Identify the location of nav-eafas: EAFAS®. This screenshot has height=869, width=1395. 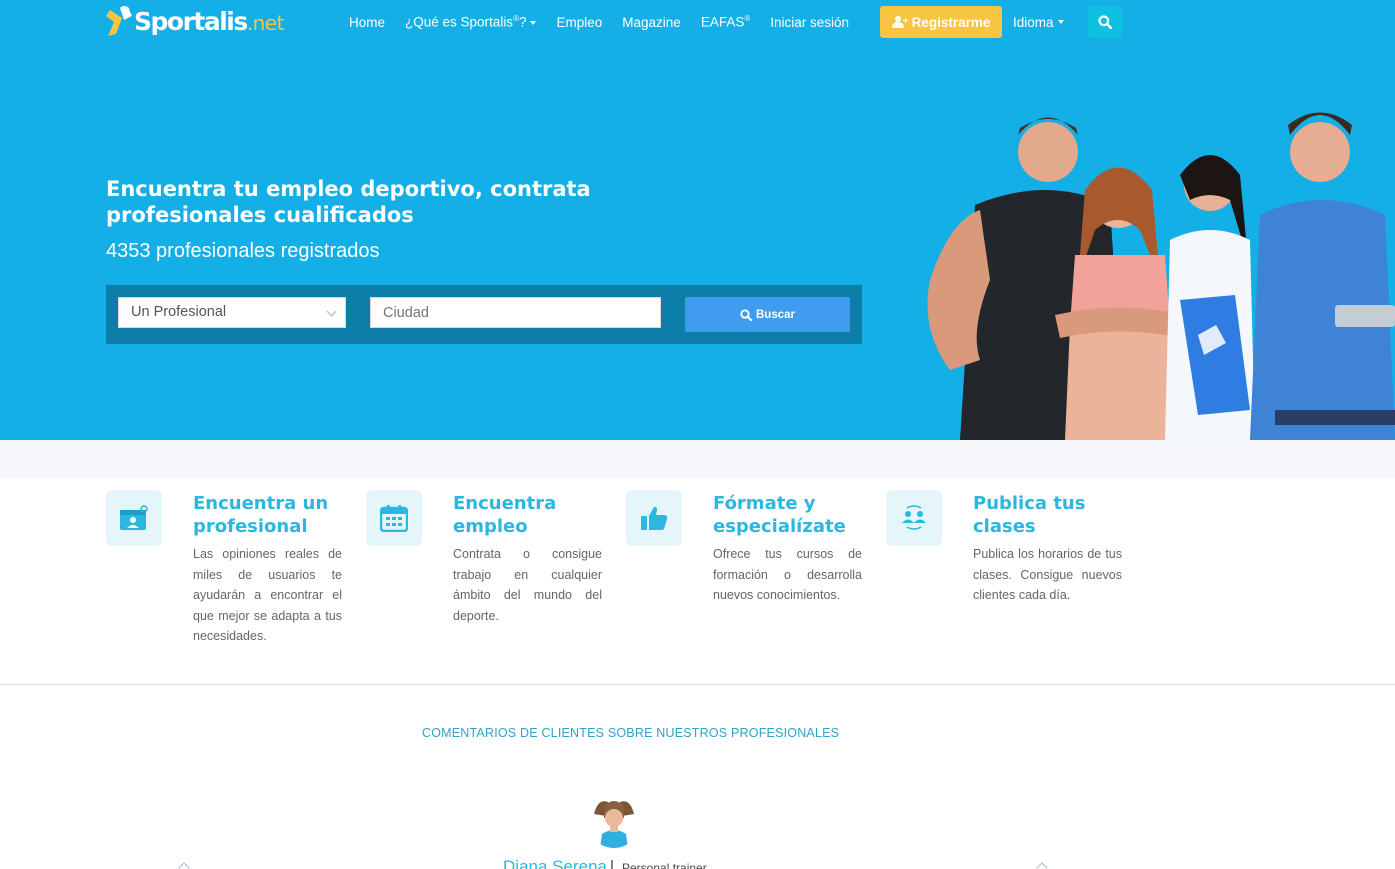
(725, 22).